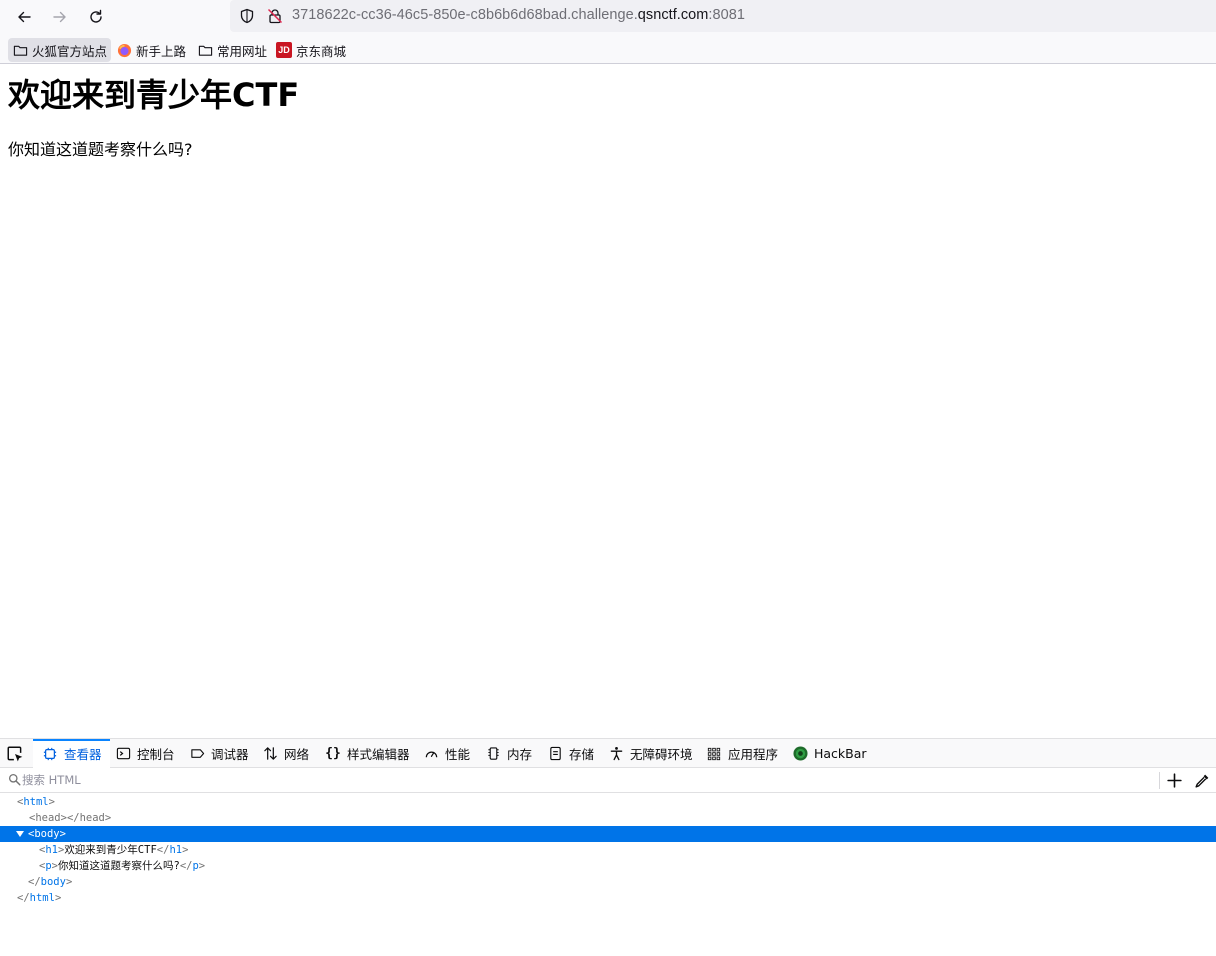 The width and height of the screenshot is (1216, 956). I want to click on tab-accessibility: 无障碍环境, so click(650, 753).